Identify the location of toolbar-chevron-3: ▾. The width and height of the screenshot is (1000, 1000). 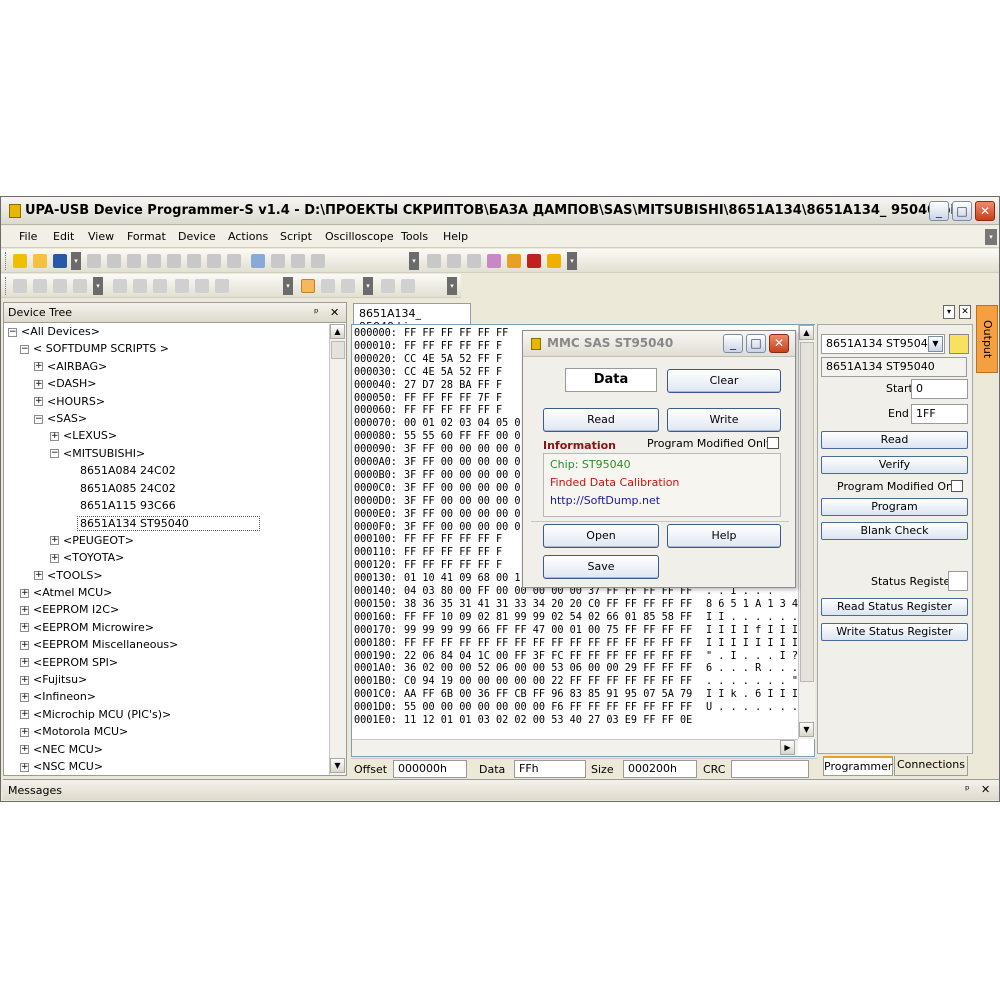
(572, 261).